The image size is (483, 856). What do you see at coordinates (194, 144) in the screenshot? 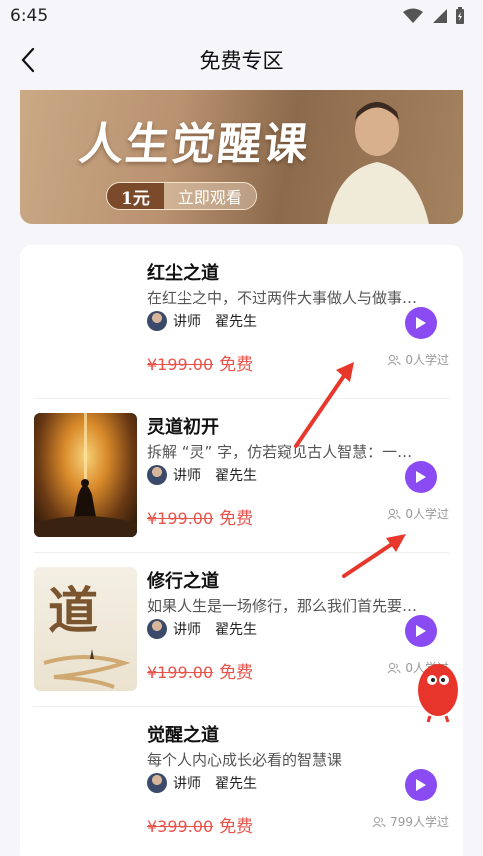
I see `banner-title: 人生觉醒课` at bounding box center [194, 144].